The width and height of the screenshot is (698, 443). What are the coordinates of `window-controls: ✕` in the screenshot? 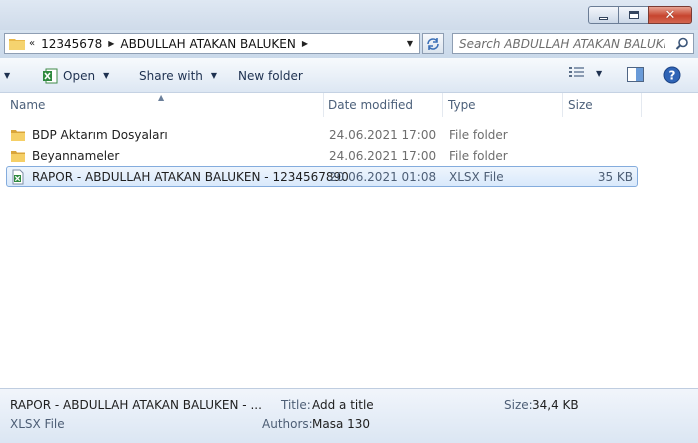 It's located at (640, 15).